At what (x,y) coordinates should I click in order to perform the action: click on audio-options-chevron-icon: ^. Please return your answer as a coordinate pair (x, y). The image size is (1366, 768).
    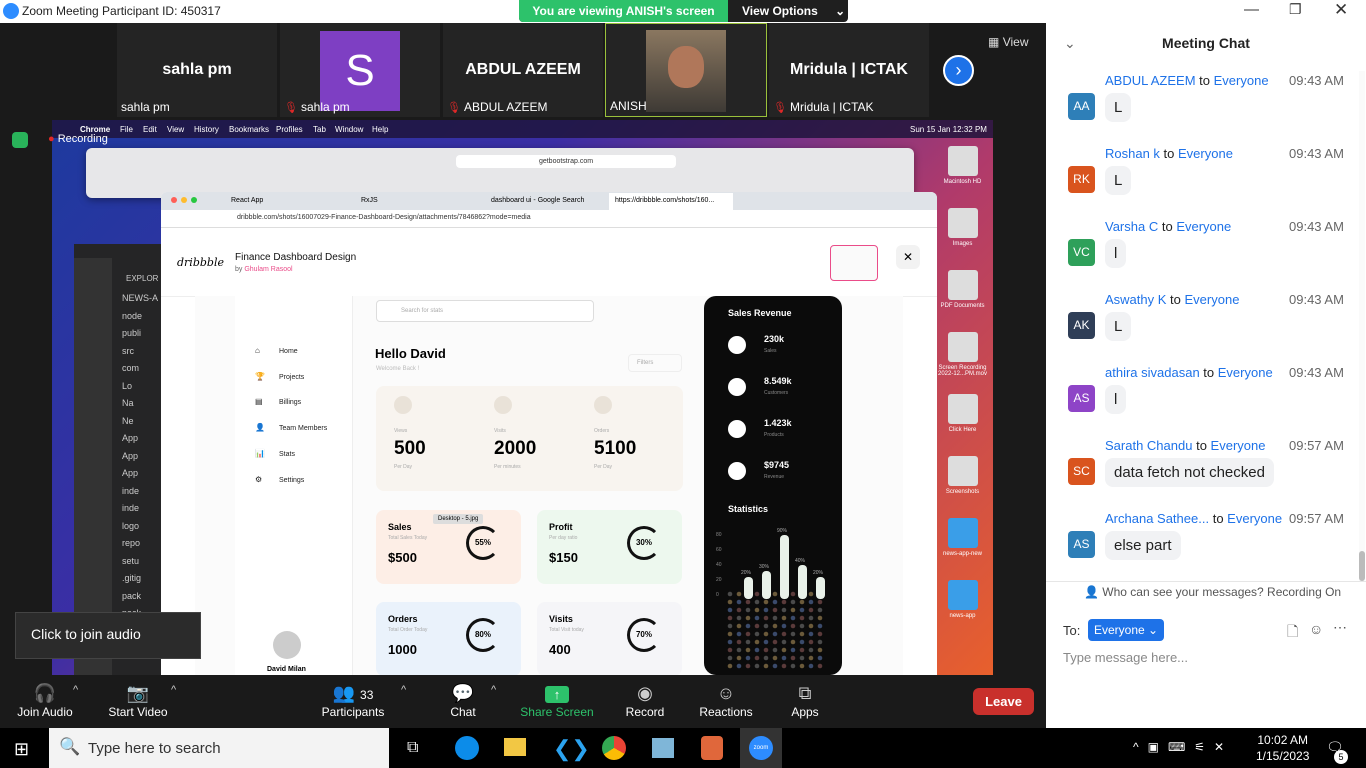
    Looking at the image, I should click on (75, 690).